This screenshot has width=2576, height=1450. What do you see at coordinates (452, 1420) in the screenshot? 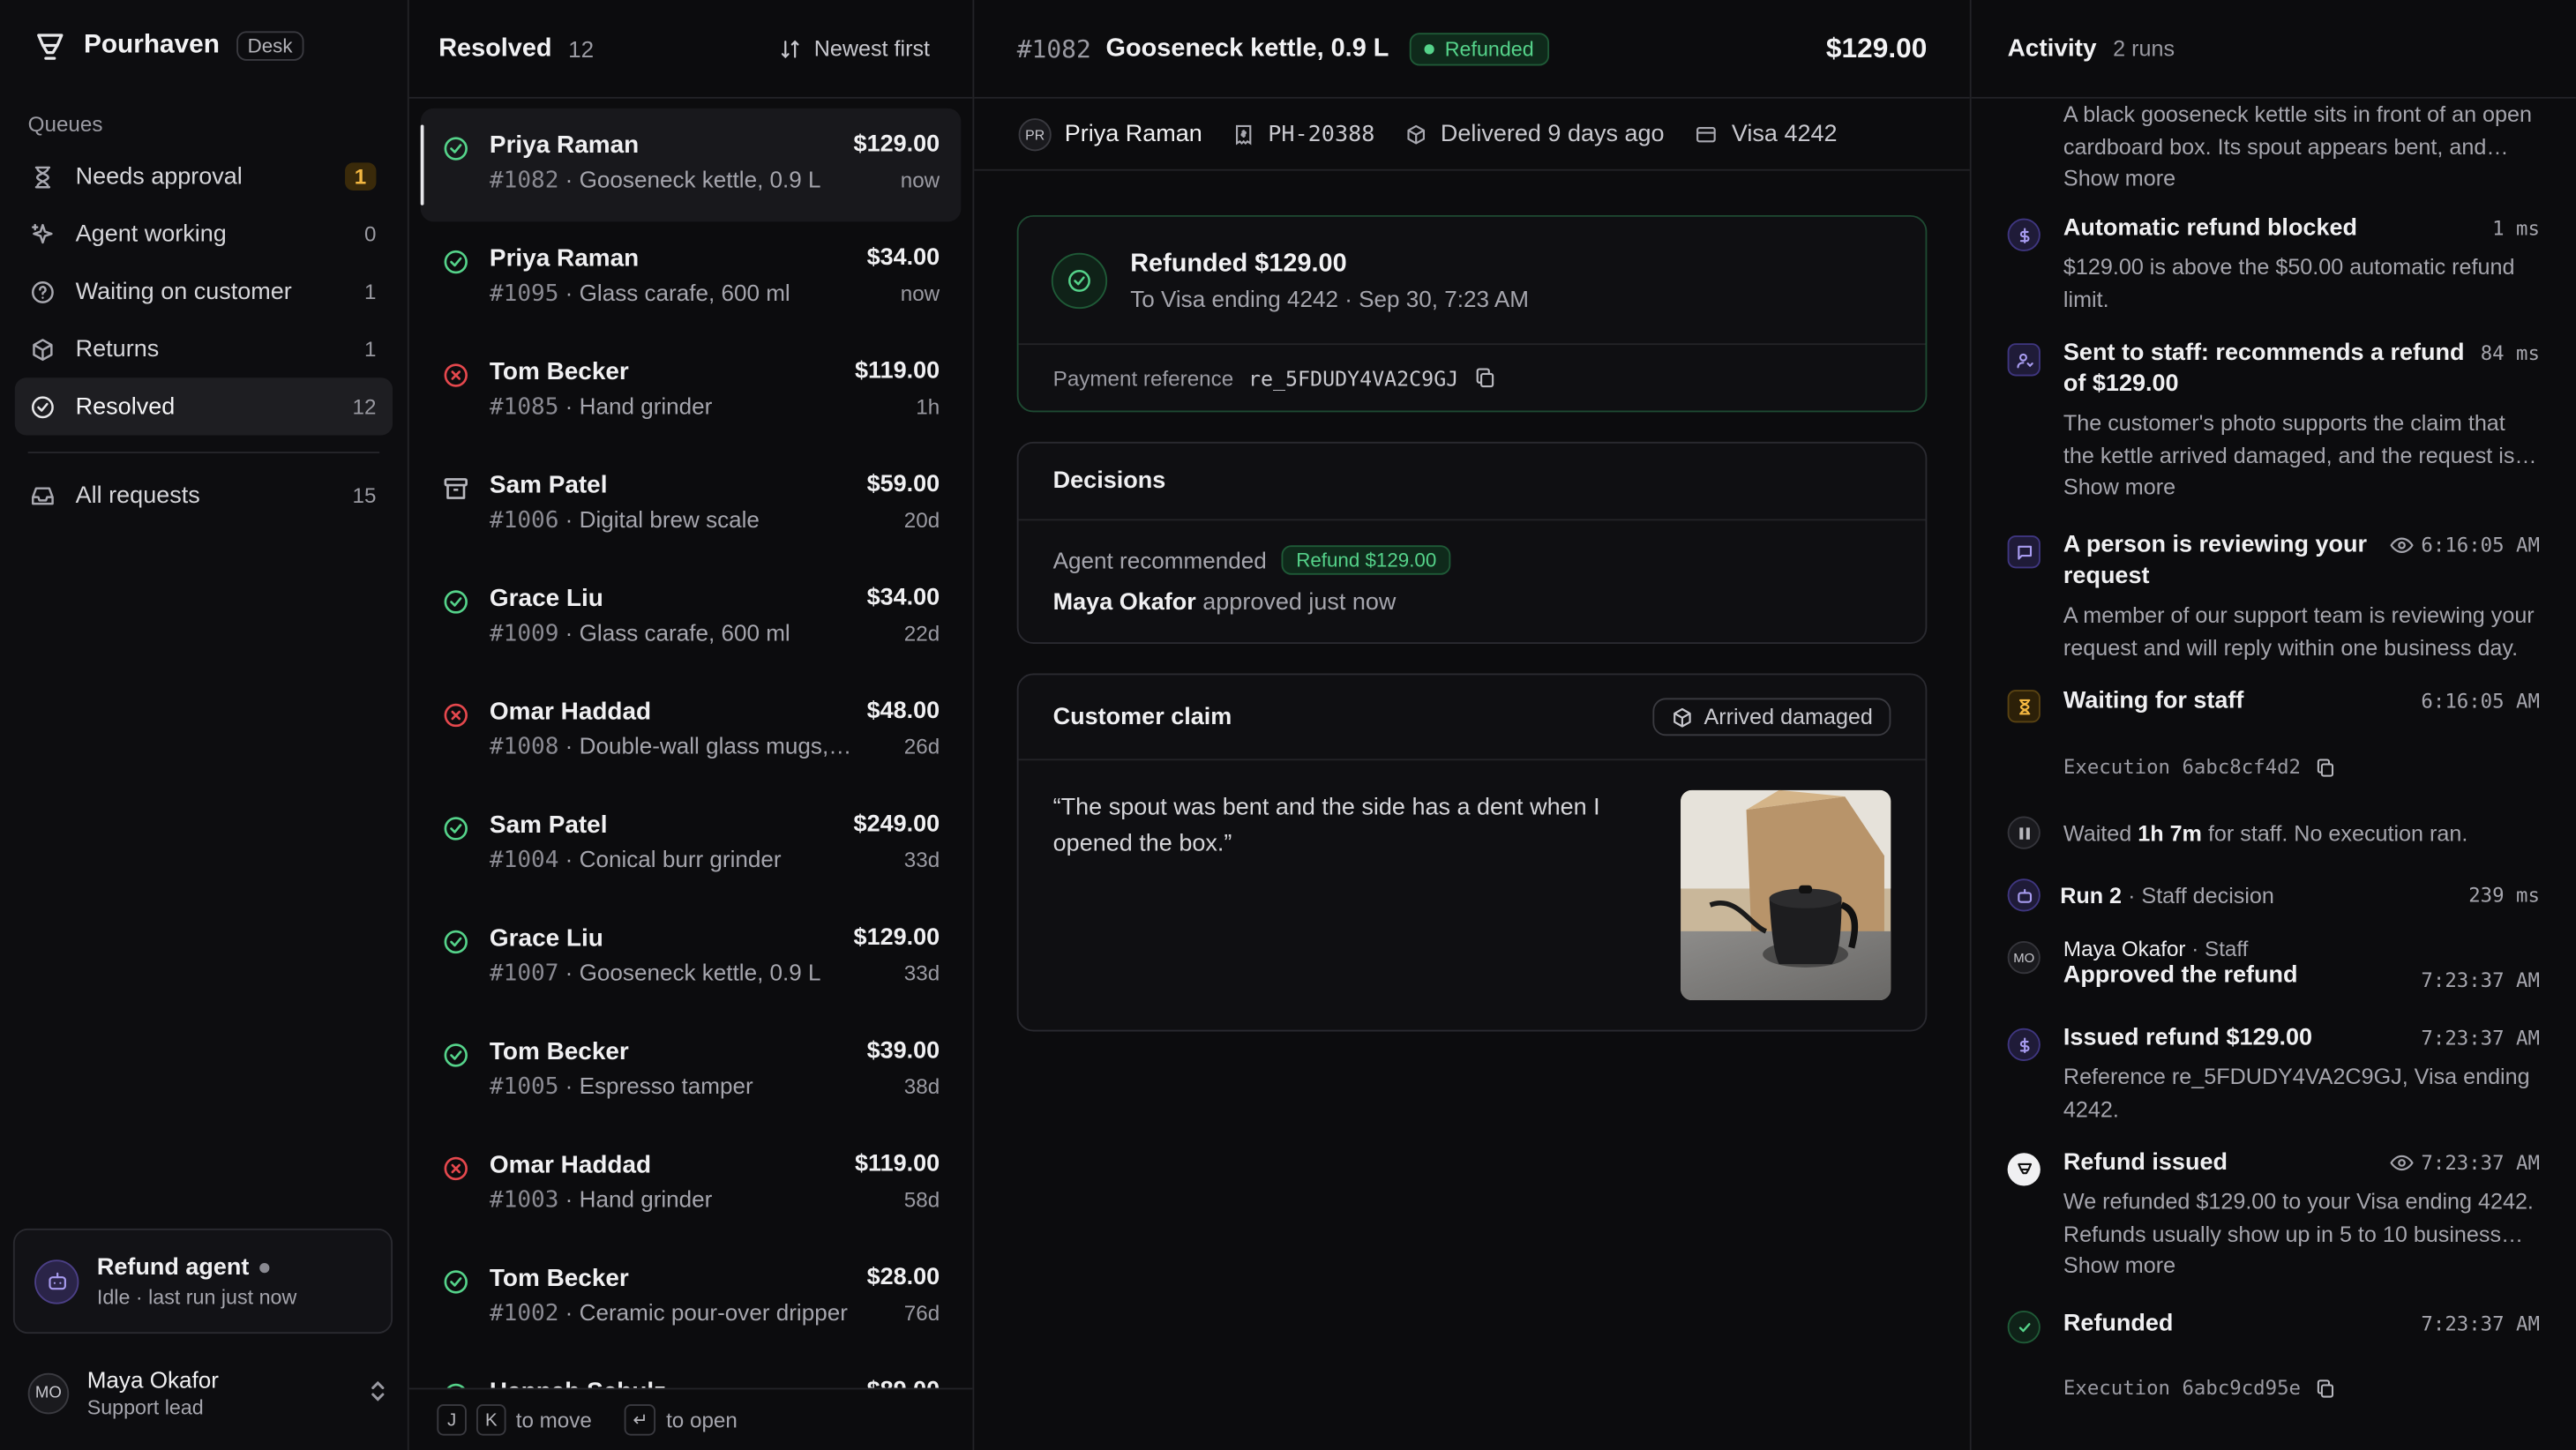
I see `key-j: J` at bounding box center [452, 1420].